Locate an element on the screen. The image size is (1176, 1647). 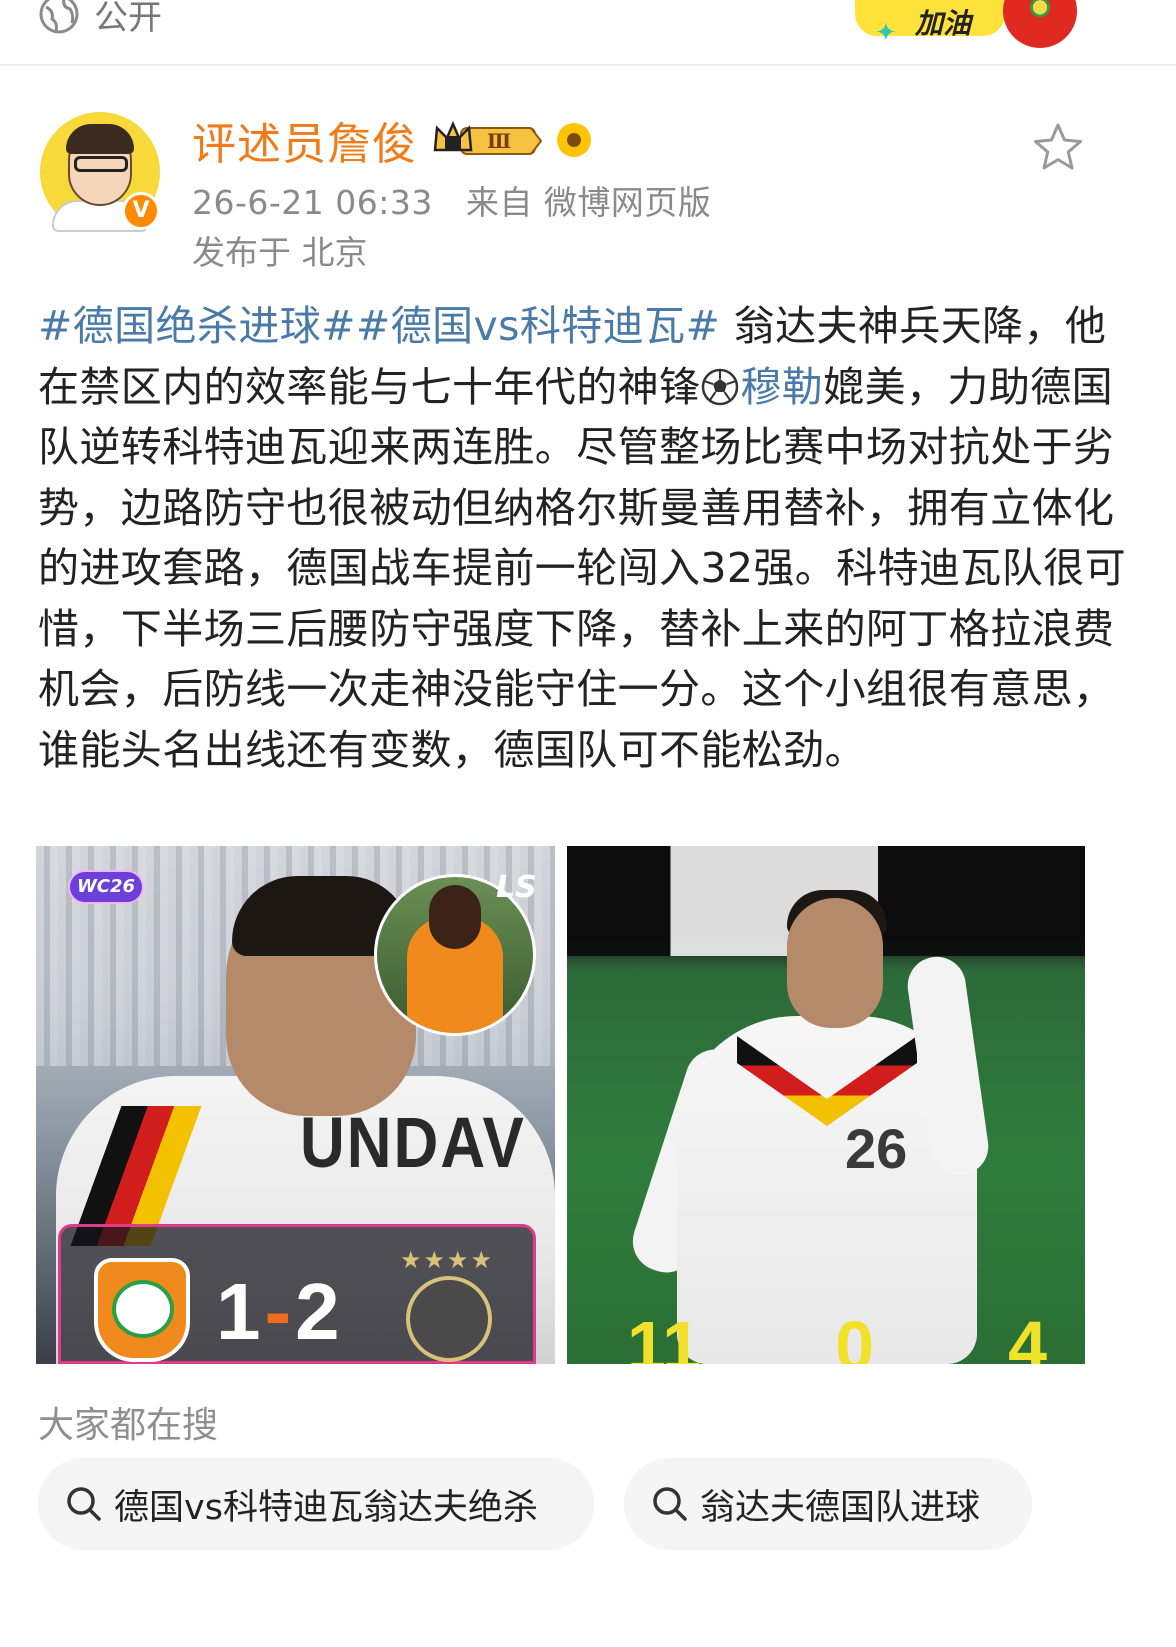
score-home: 1 is located at coordinates (240, 1311).